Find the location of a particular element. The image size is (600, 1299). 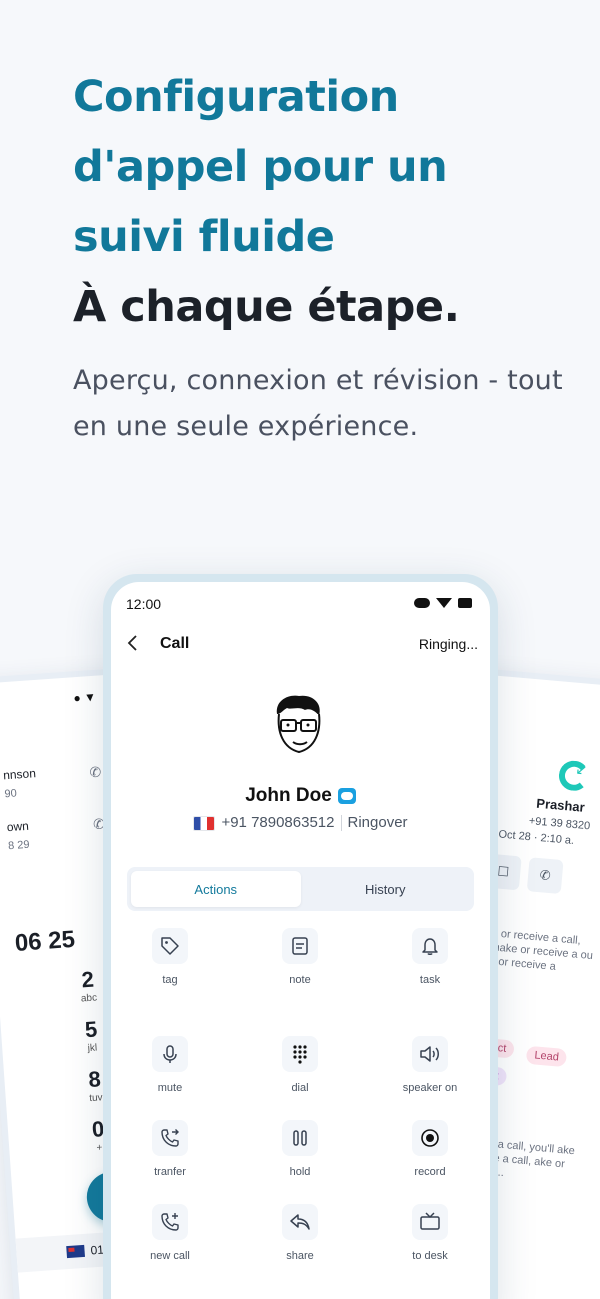

status-time: 12:00 is located at coordinates (144, 604).